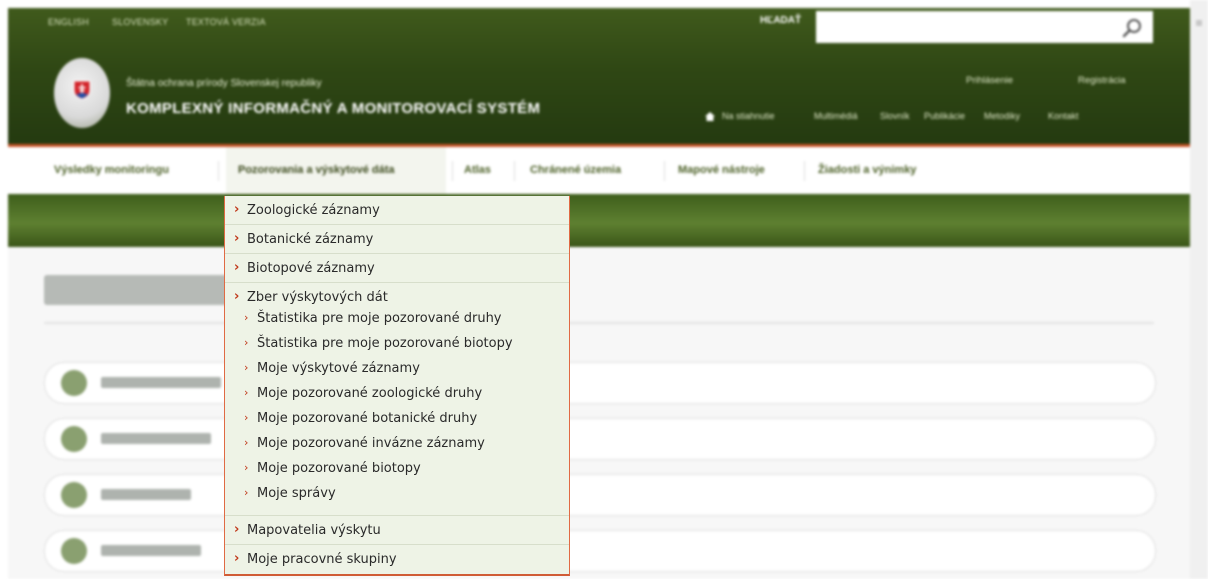 Image resolution: width=1208 pixels, height=579 pixels. Describe the element at coordinates (575, 170) in the screenshot. I see `nav-item-protected-areas: Chránené územia` at that location.